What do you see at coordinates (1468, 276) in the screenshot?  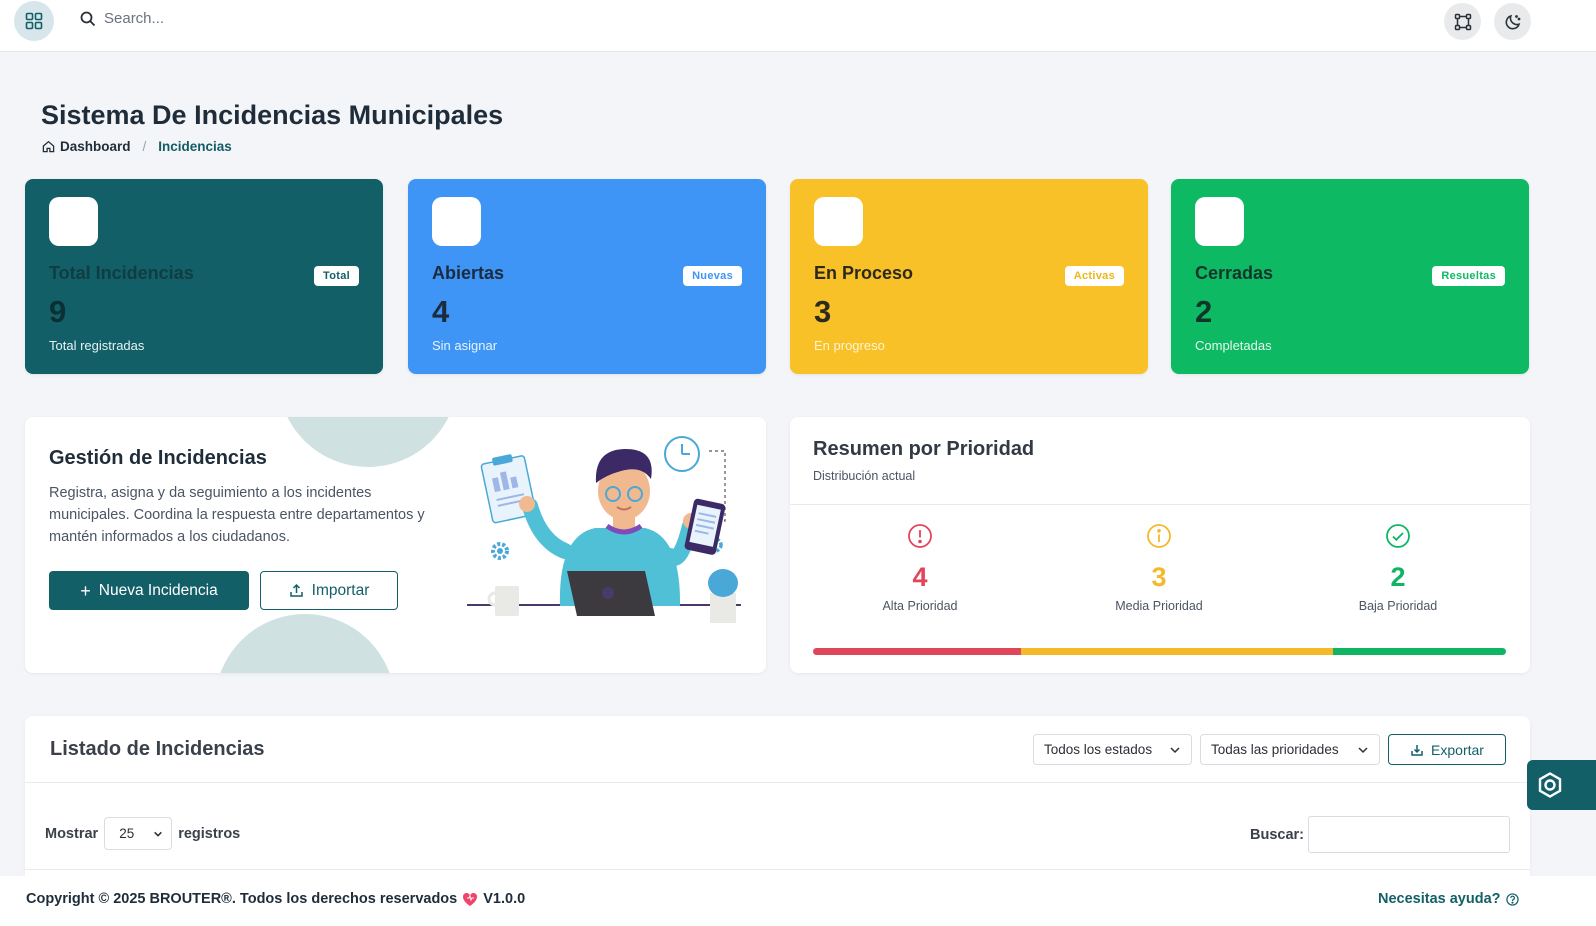 I see `stat-badge: Resueltas` at bounding box center [1468, 276].